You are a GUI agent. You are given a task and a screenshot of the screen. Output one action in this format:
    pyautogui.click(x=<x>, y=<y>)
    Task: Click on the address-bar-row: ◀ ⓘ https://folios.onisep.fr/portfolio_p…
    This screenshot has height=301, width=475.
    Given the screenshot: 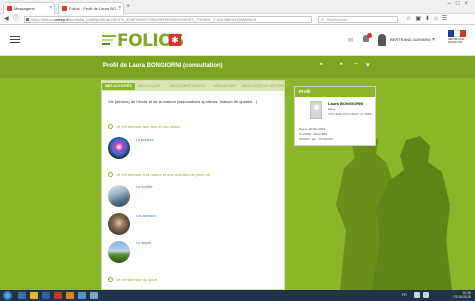 What is the action you would take?
    pyautogui.click(x=237, y=19)
    